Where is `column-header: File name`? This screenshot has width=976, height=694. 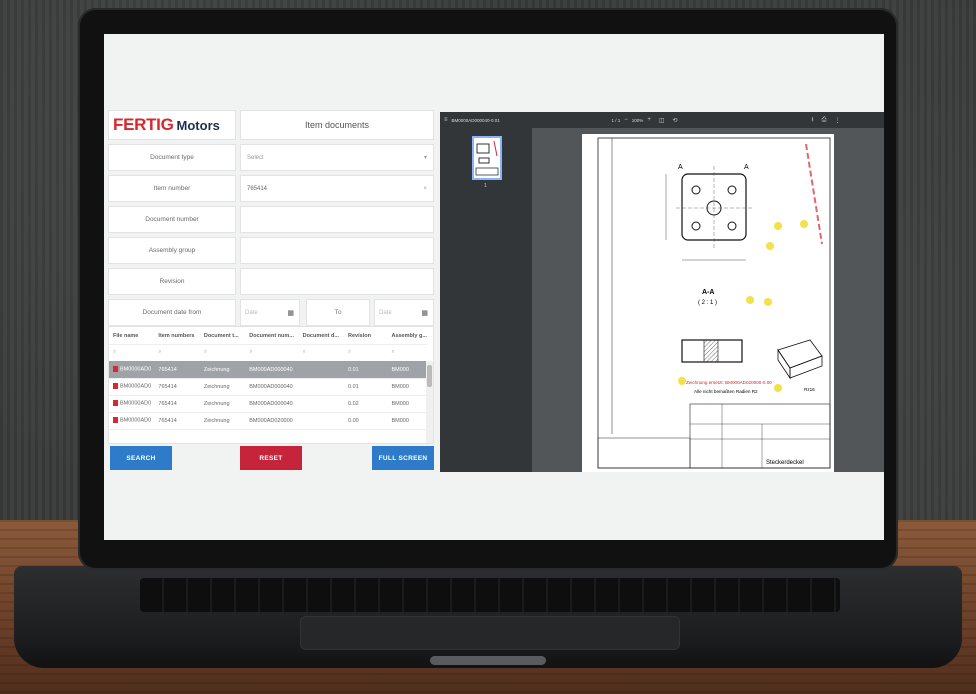
column-header: File name is located at coordinates (133, 336).